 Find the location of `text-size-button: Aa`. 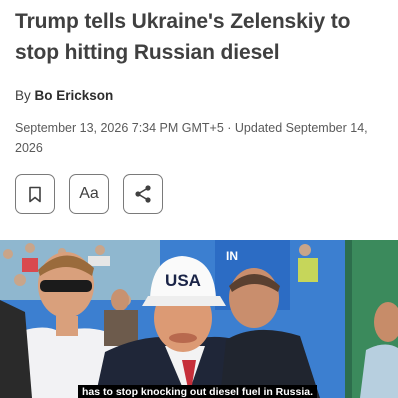

text-size-button: Aa is located at coordinates (89, 194).